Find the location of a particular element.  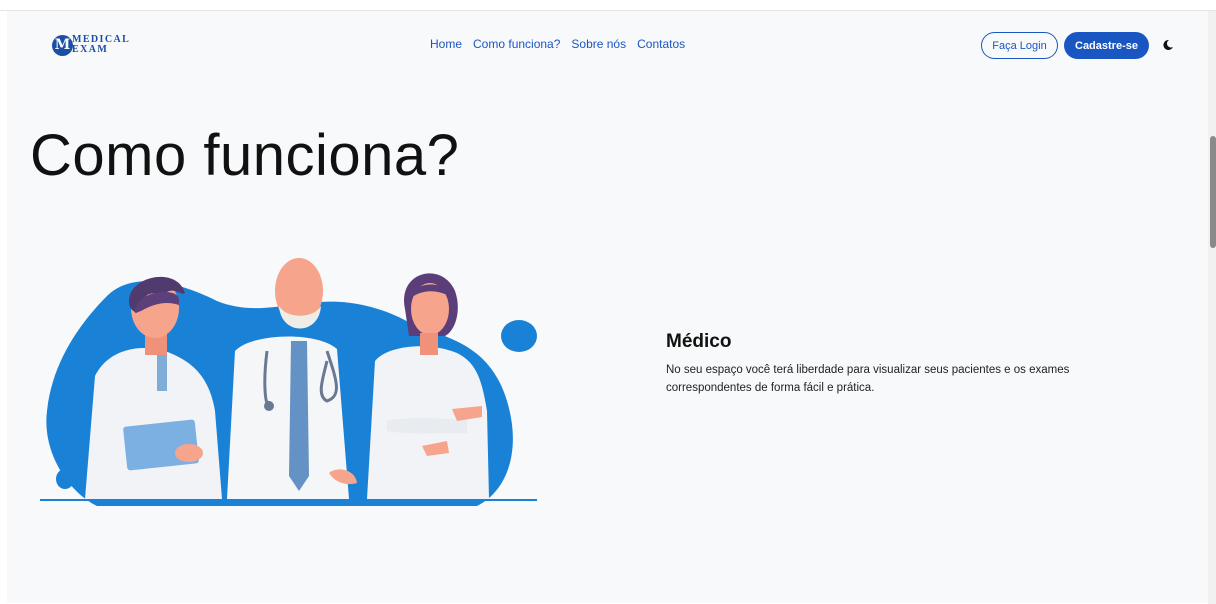

login-button: Faça Login is located at coordinates (1019, 45).